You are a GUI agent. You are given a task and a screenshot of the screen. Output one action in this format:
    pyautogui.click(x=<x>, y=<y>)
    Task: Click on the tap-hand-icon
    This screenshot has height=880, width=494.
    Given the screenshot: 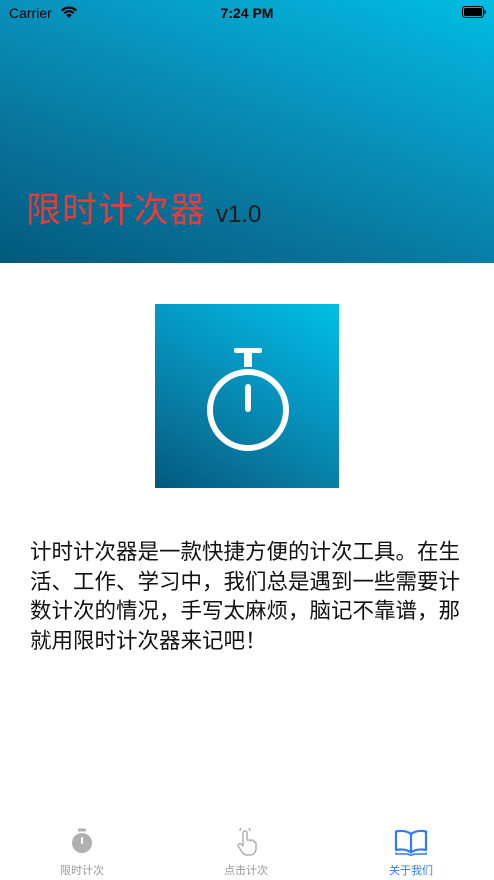 What is the action you would take?
    pyautogui.click(x=247, y=842)
    